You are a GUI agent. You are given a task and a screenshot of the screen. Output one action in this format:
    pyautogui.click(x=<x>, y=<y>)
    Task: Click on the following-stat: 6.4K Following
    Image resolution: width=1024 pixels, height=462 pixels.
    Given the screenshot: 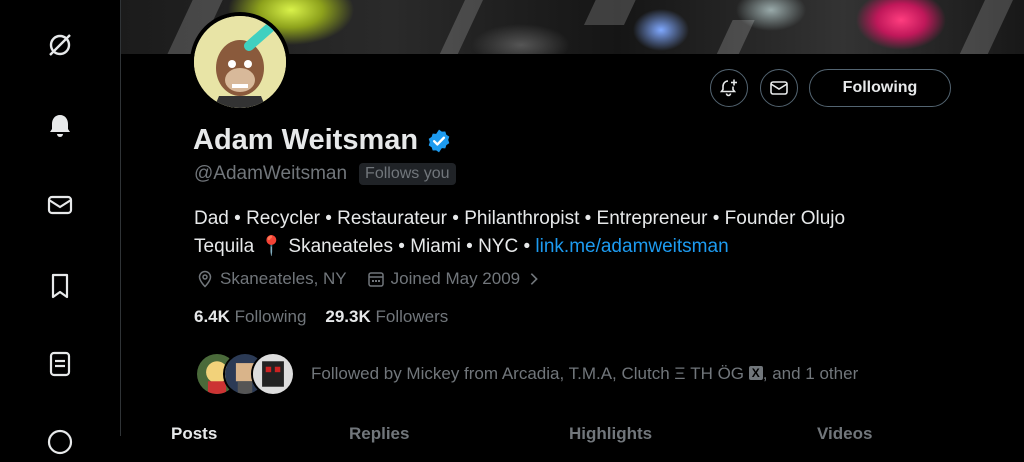 What is the action you would take?
    pyautogui.click(x=250, y=316)
    